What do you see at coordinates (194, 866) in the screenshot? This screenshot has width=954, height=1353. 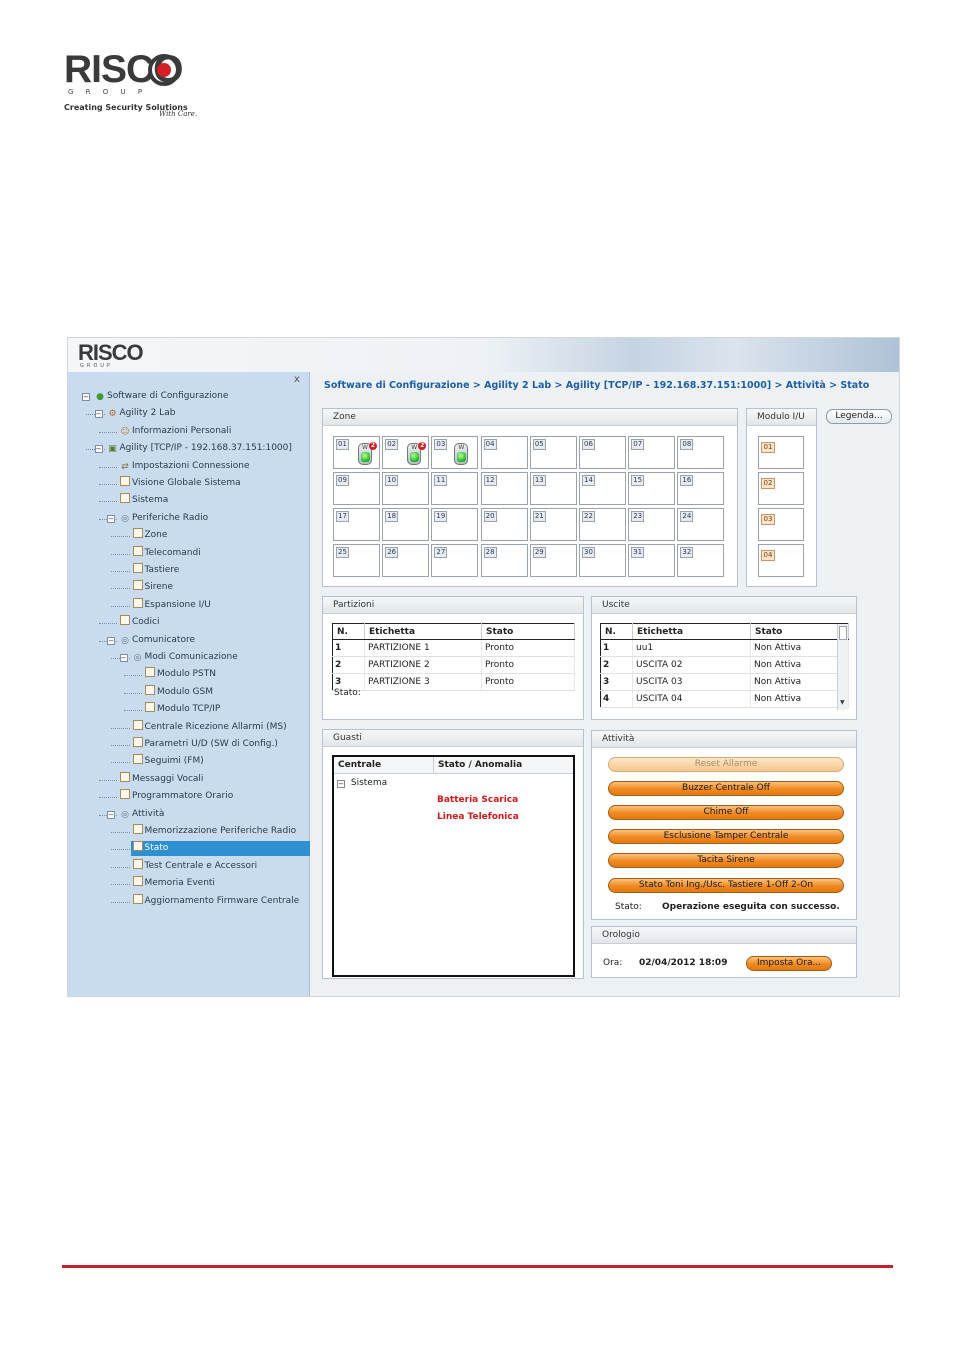 I see `sidebar-item-test-centrale-e-accessori: Test Centrale e Accessori` at bounding box center [194, 866].